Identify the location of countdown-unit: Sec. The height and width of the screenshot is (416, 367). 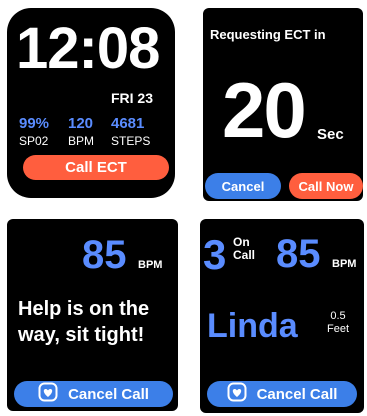
(330, 134).